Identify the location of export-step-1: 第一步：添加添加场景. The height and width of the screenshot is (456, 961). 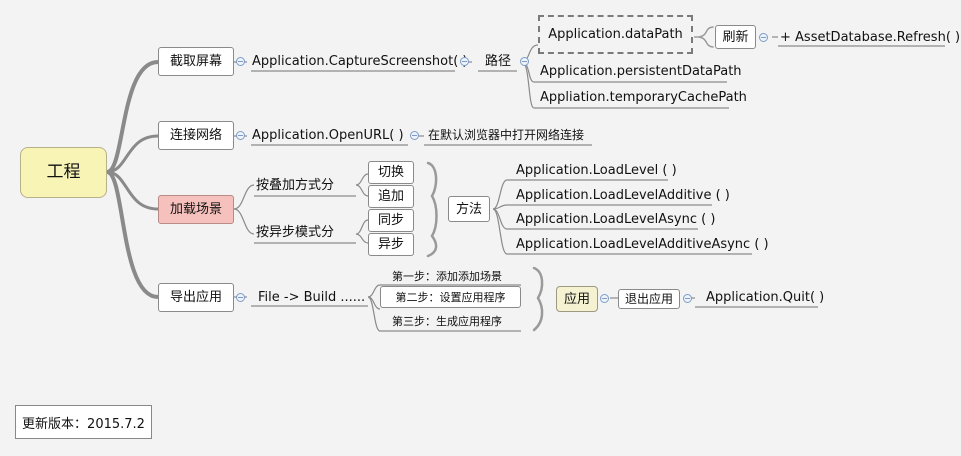
(457, 276).